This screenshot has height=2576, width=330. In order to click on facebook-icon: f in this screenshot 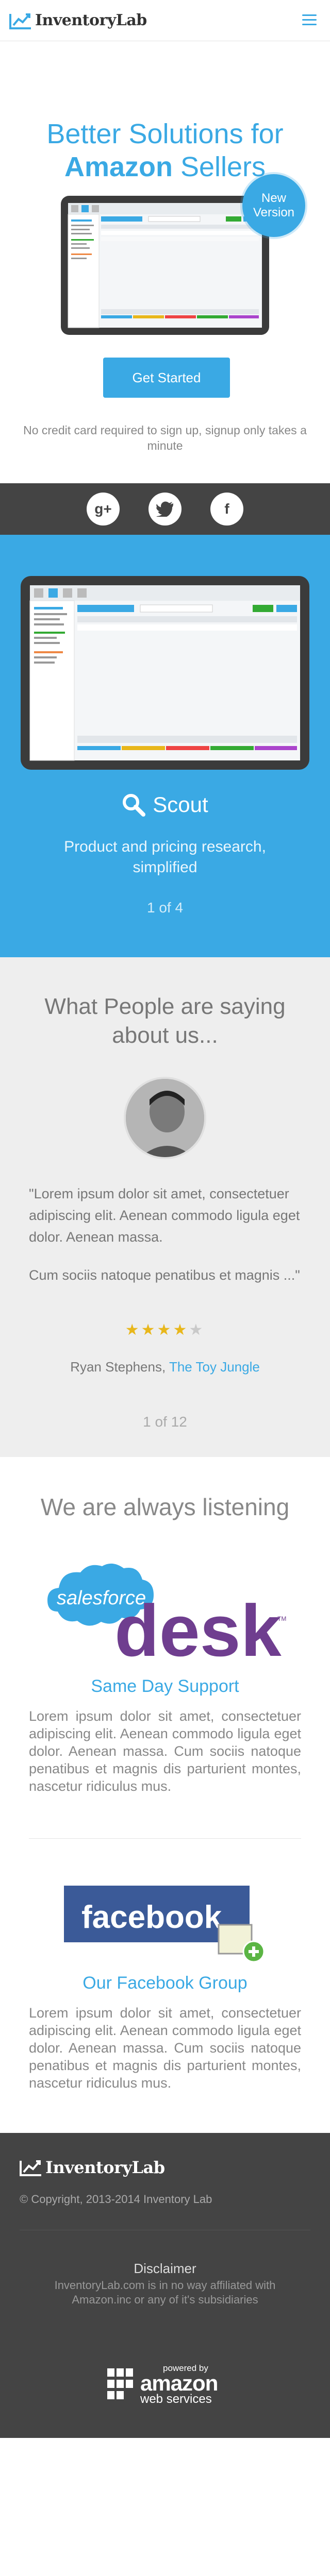, I will do `click(227, 509)`.